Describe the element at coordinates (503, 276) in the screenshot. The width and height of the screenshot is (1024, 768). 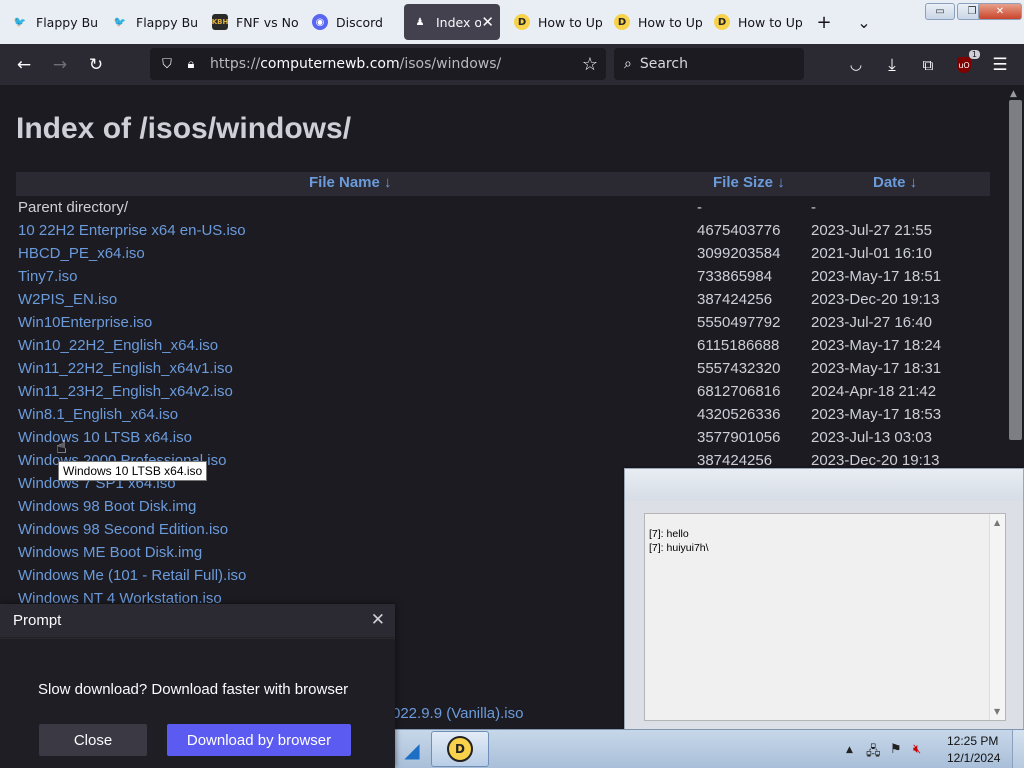
I see `table-row: Tiny7.iso 733865984 2023-May-17 18:51` at that location.